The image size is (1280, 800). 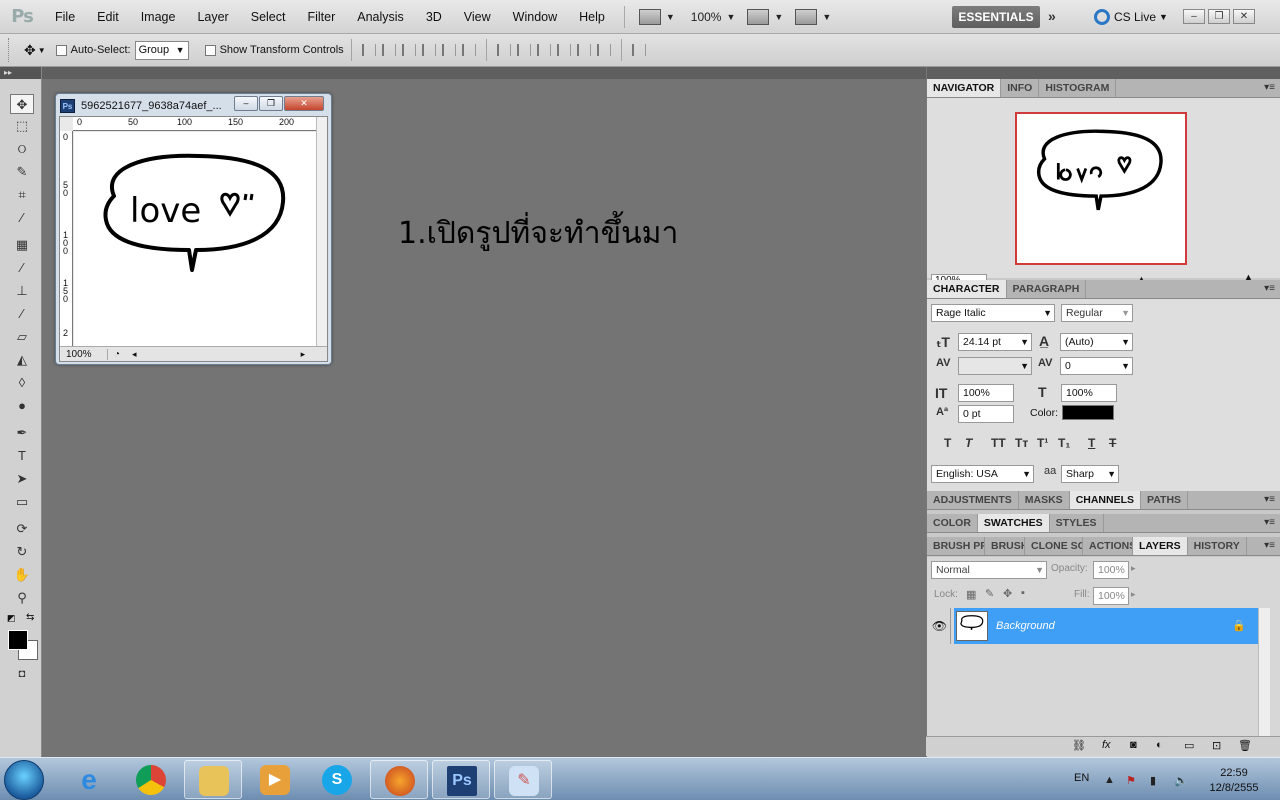 What do you see at coordinates (592, 17) in the screenshot?
I see `menu-help: Help` at bounding box center [592, 17].